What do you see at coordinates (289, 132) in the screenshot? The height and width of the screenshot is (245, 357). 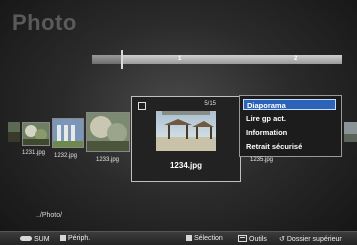 I see `menu-item-information: Information` at bounding box center [289, 132].